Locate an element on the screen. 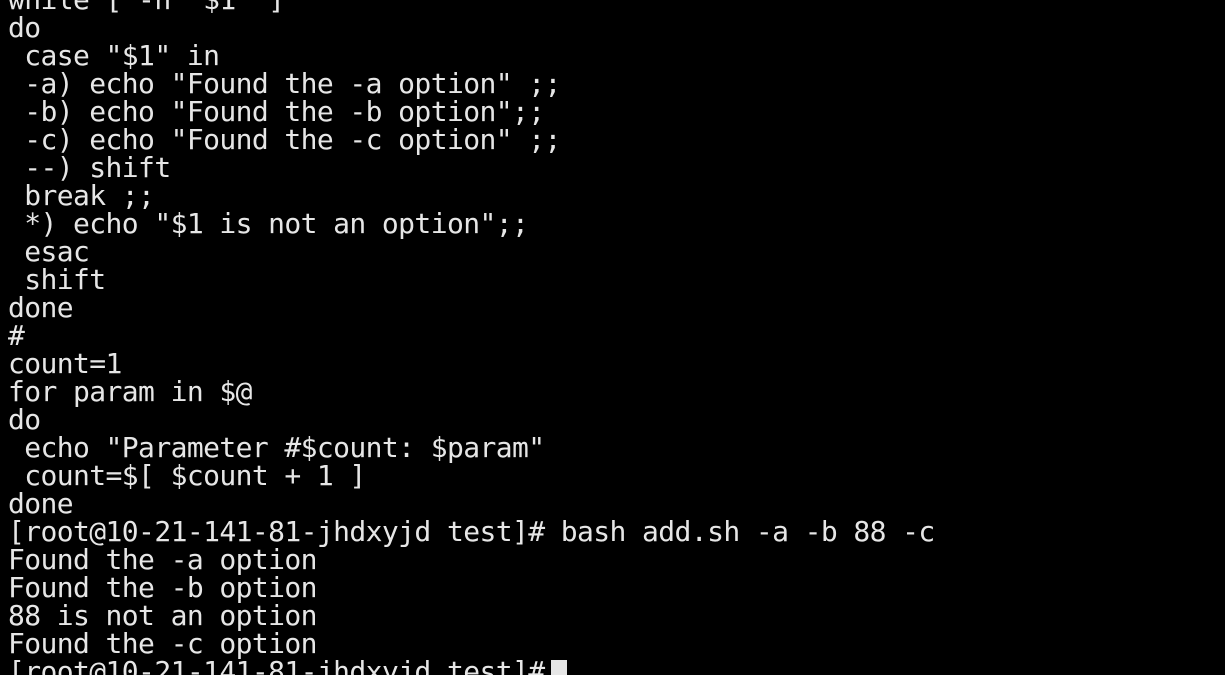 The height and width of the screenshot is (675, 1225). terminal-line: -c) echo "Found the -c option" ;; is located at coordinates (284, 139).